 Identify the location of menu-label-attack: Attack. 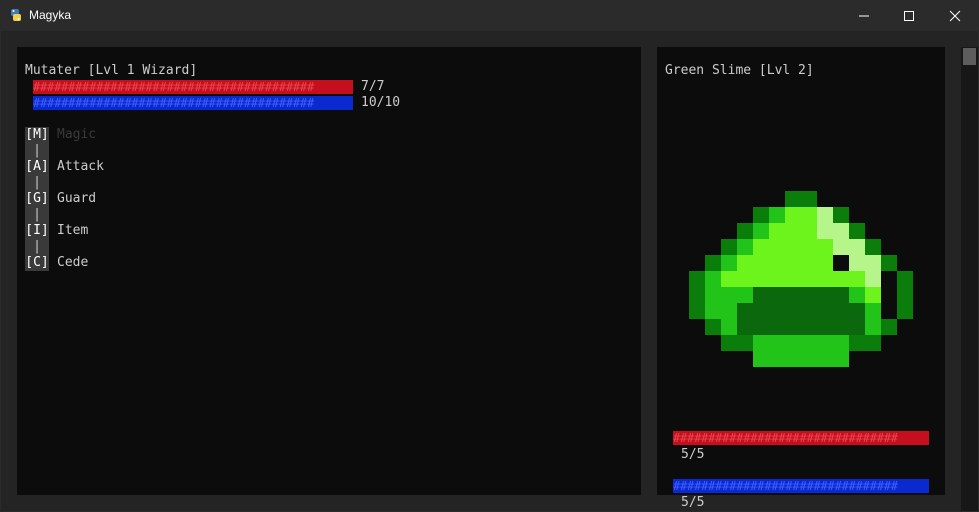
(80, 166).